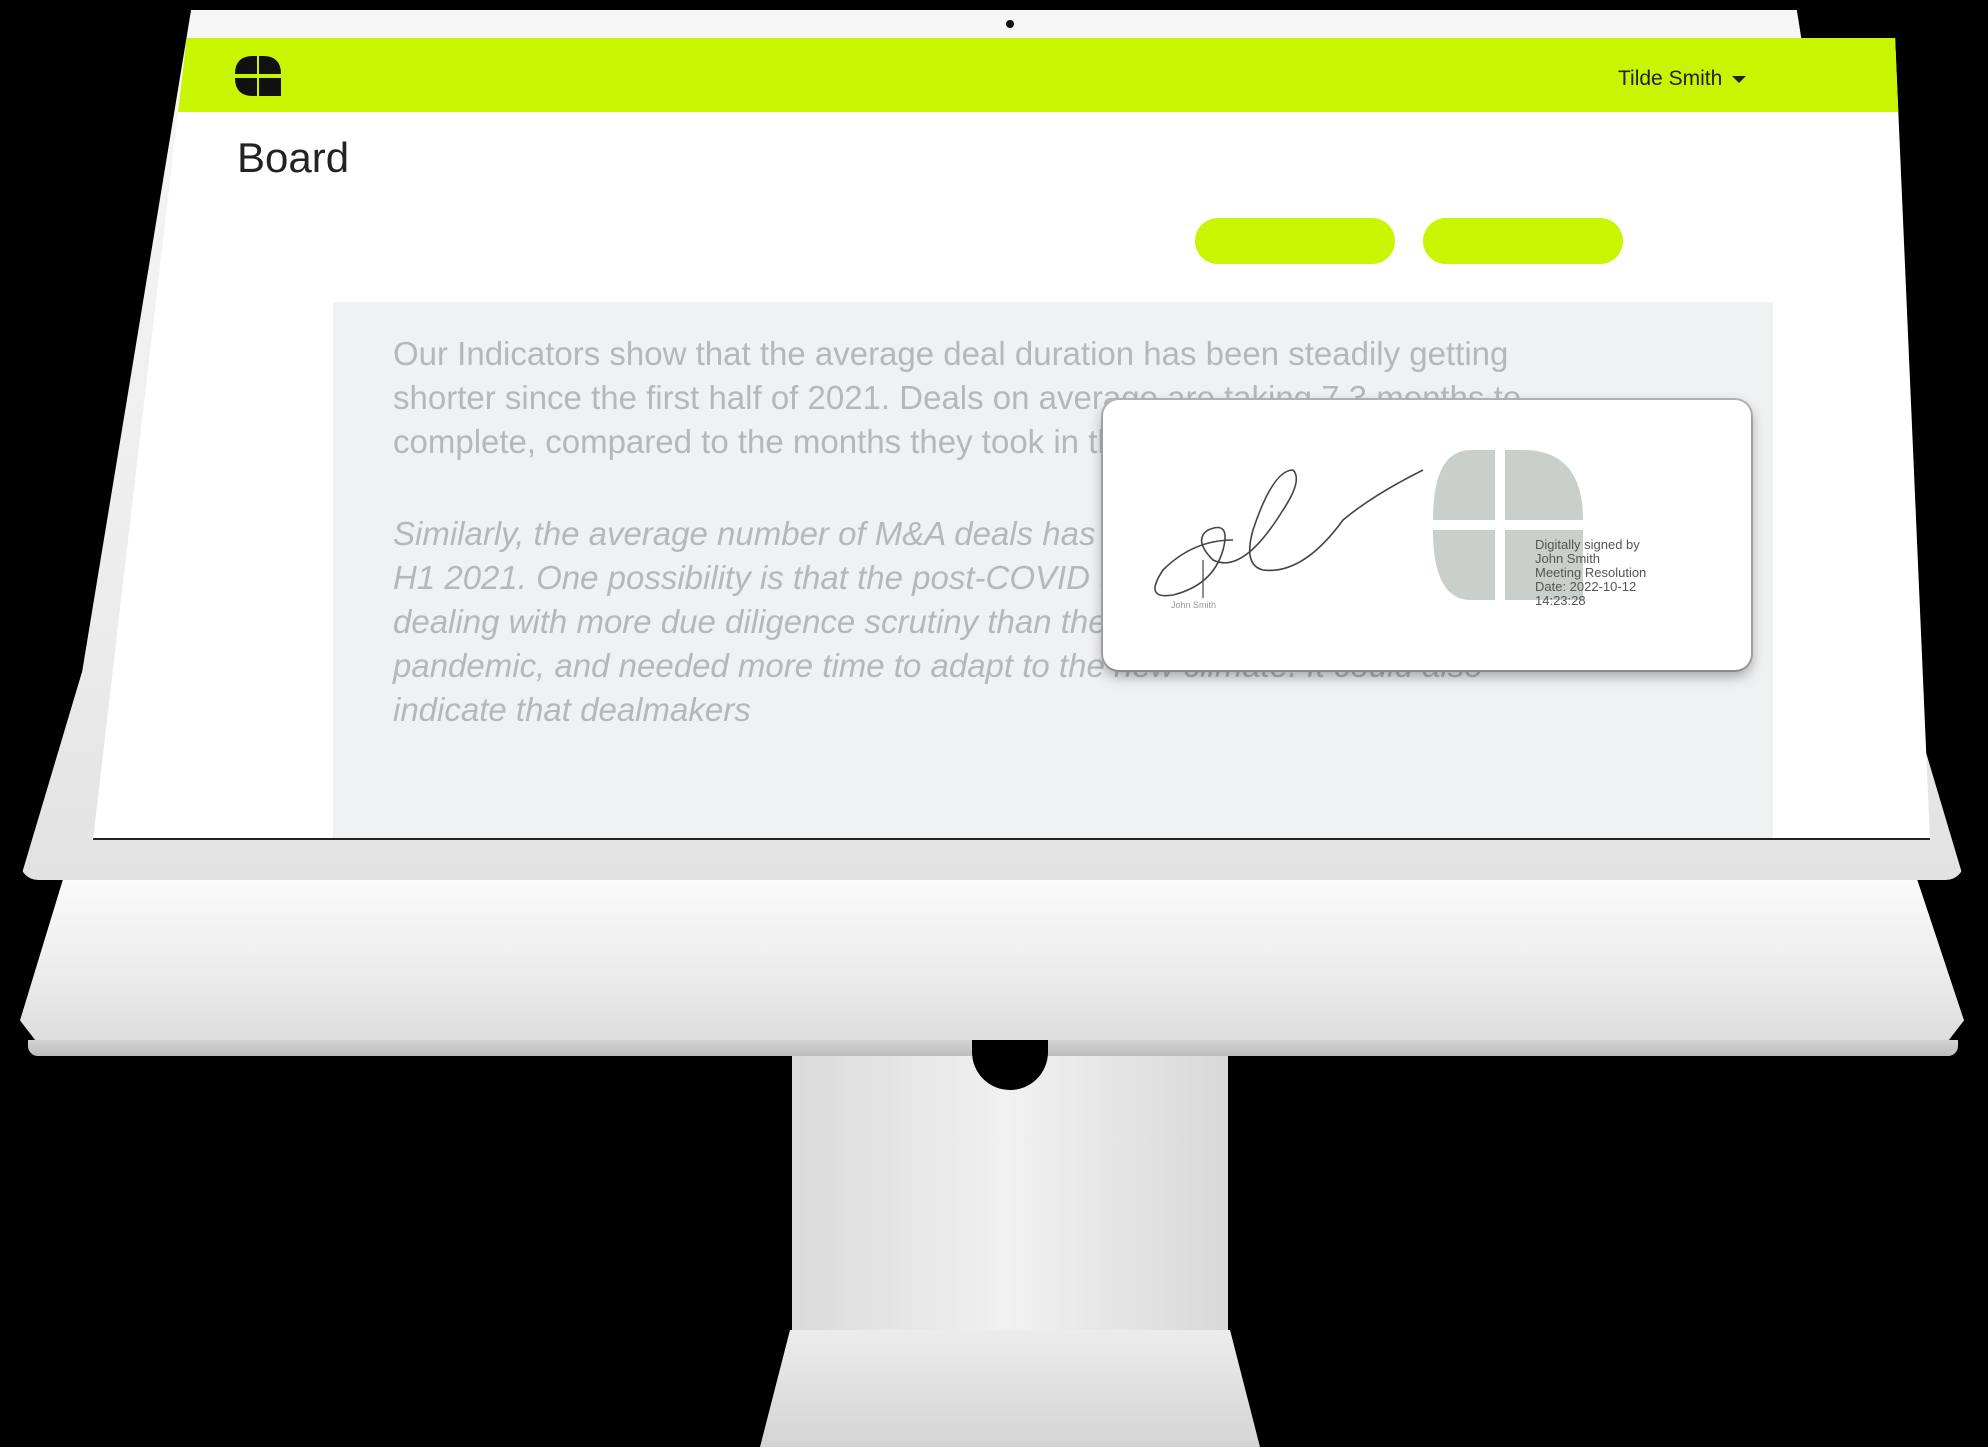 The height and width of the screenshot is (1447, 1988). Describe the element at coordinates (1670, 78) in the screenshot. I see `user-name: Tilde Smith` at that location.